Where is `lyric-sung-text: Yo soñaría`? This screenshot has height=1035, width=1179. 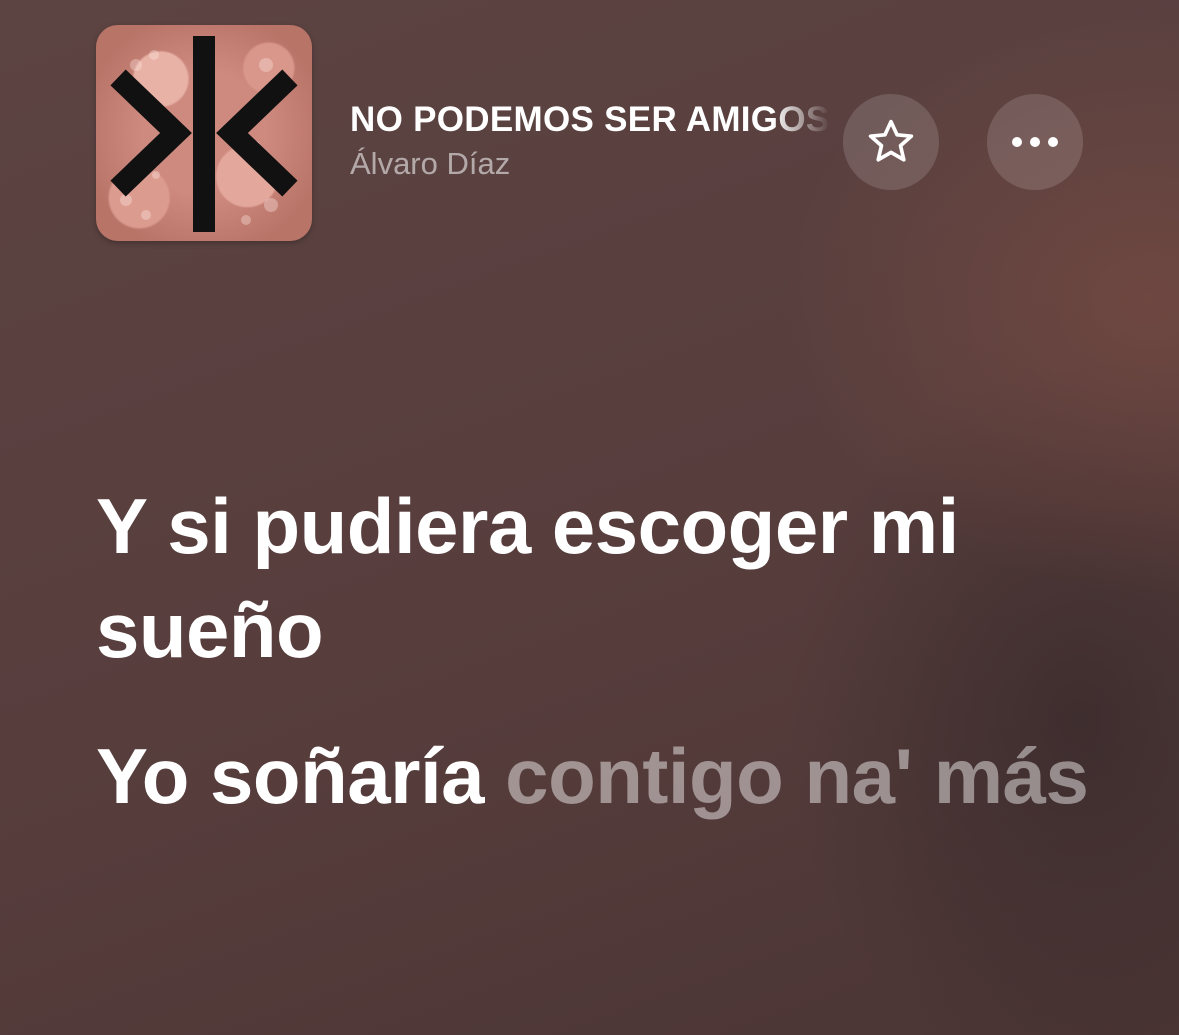 lyric-sung-text: Yo soñaría is located at coordinates (290, 776).